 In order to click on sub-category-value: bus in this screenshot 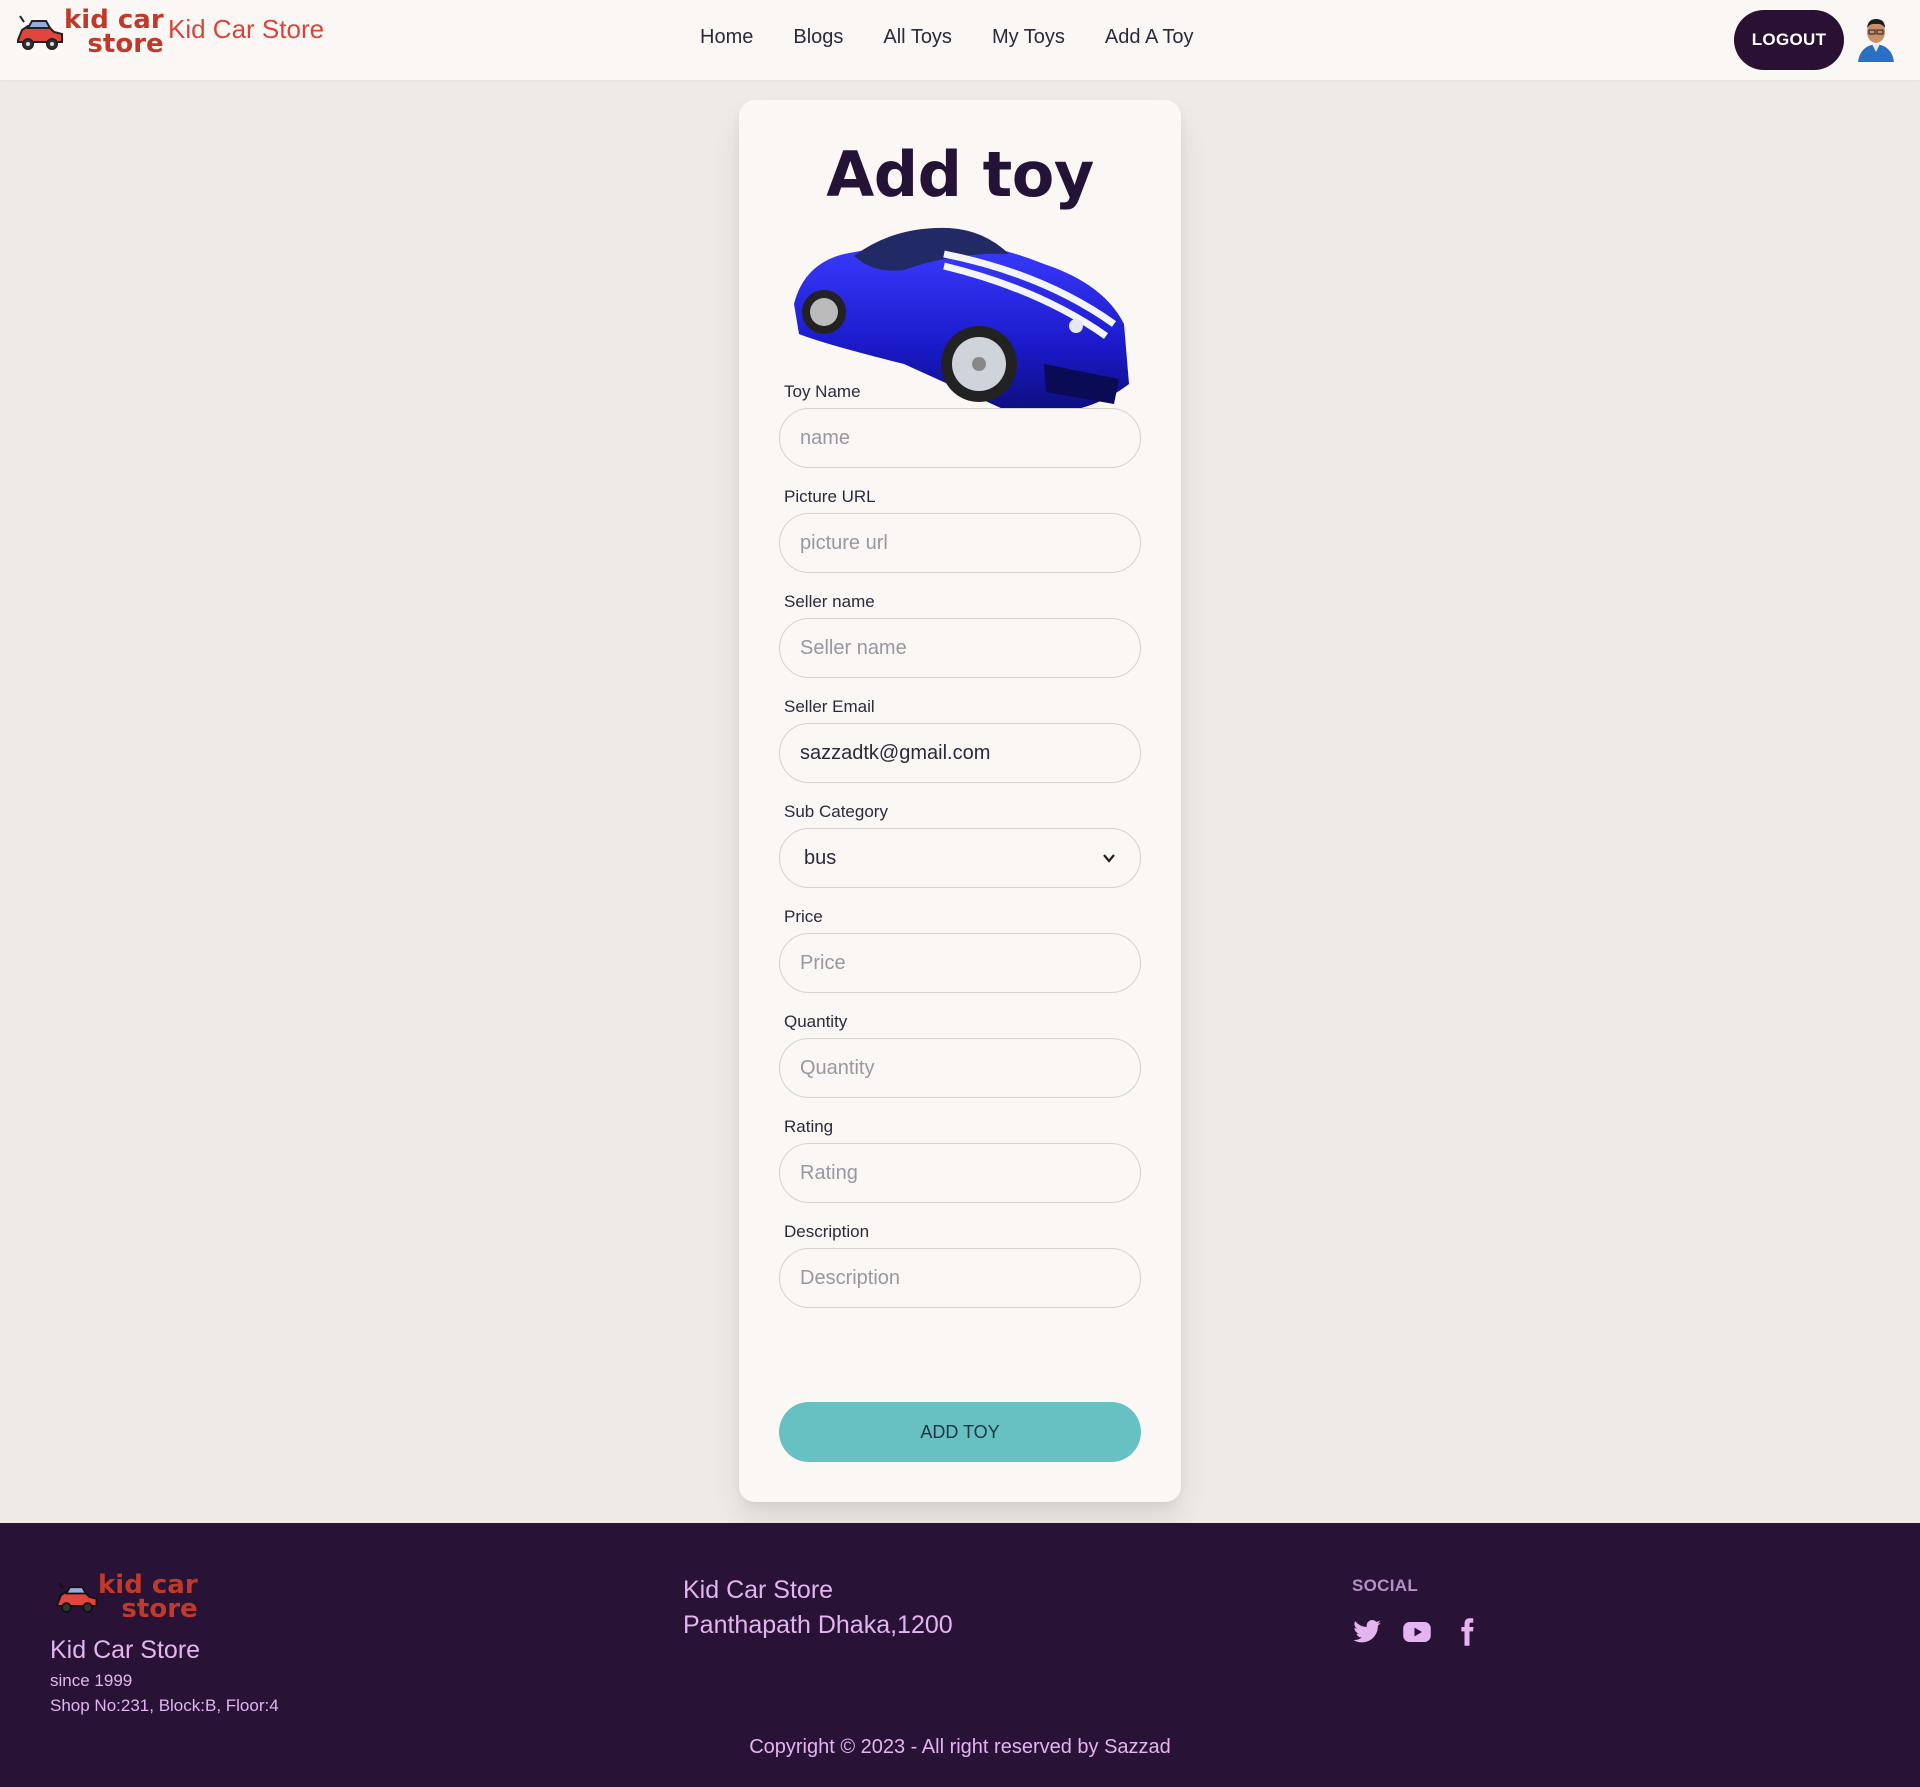, I will do `click(820, 857)`.